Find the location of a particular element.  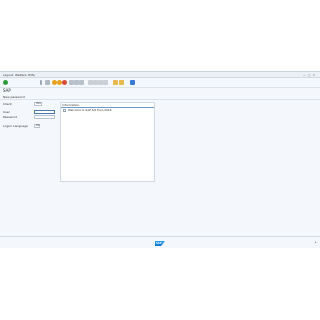

logon-language-field: DE is located at coordinates (37, 126).